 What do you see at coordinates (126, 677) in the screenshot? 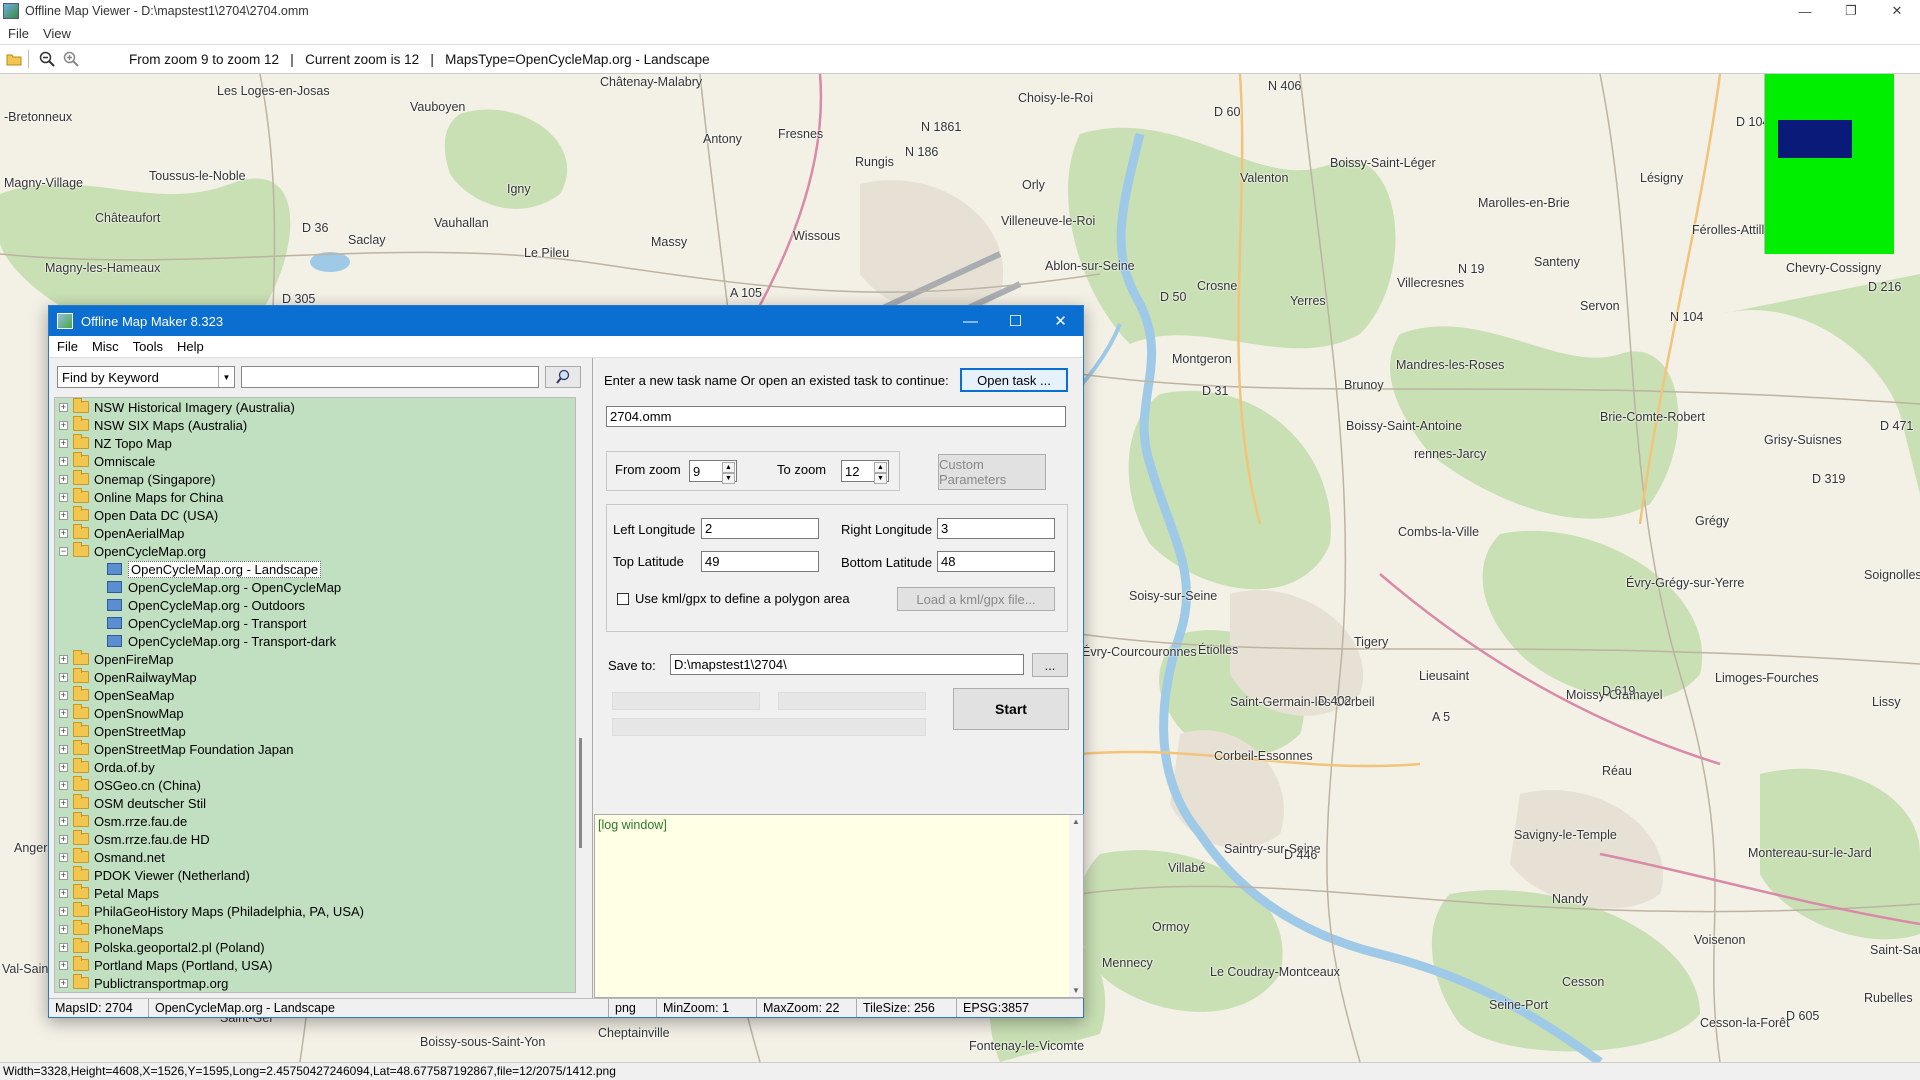
I see `tree-folder-item: + OpenRailwayMap` at bounding box center [126, 677].